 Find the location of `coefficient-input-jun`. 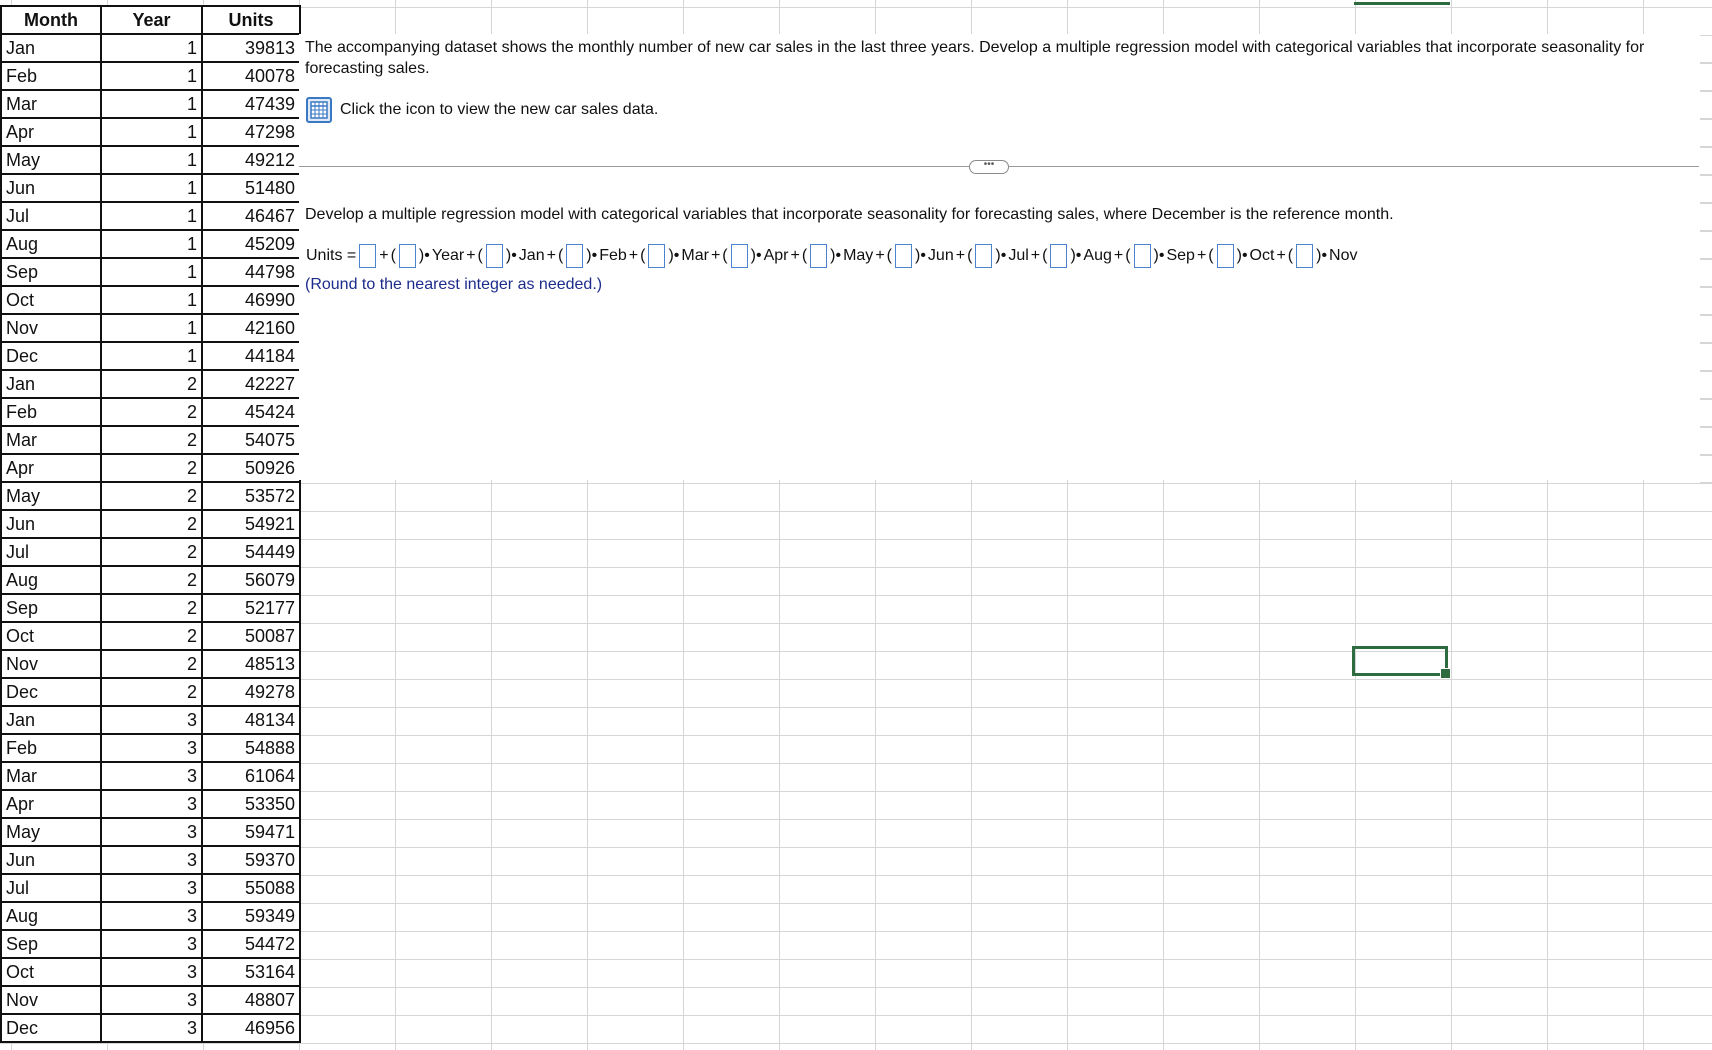

coefficient-input-jun is located at coordinates (903, 256).